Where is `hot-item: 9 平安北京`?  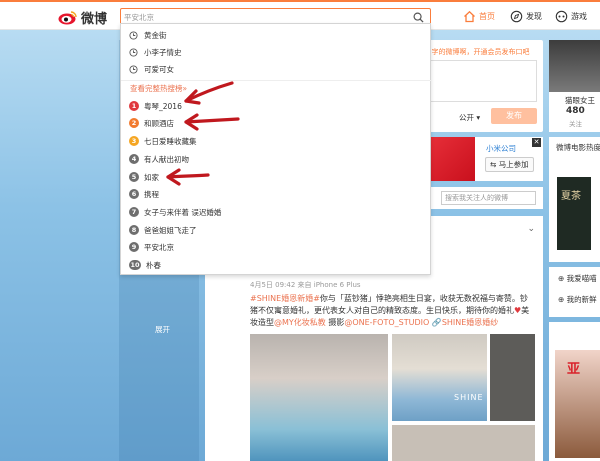
hot-item: 9 平安北京 is located at coordinates (151, 247).